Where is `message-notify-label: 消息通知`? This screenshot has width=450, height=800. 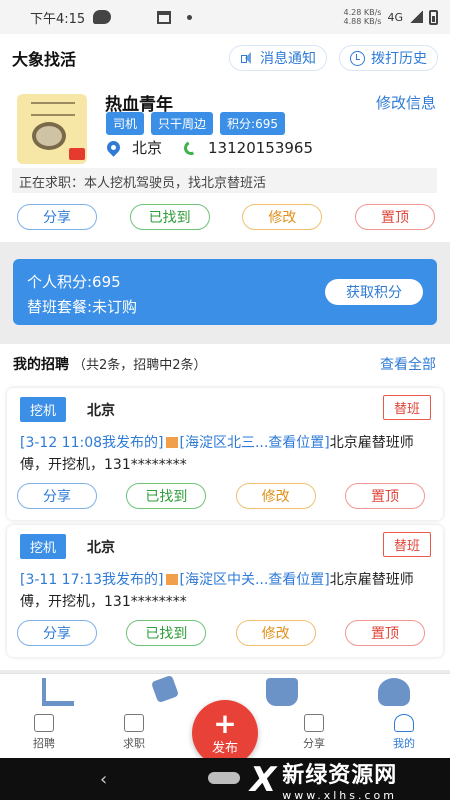
message-notify-label: 消息通知 is located at coordinates (288, 59).